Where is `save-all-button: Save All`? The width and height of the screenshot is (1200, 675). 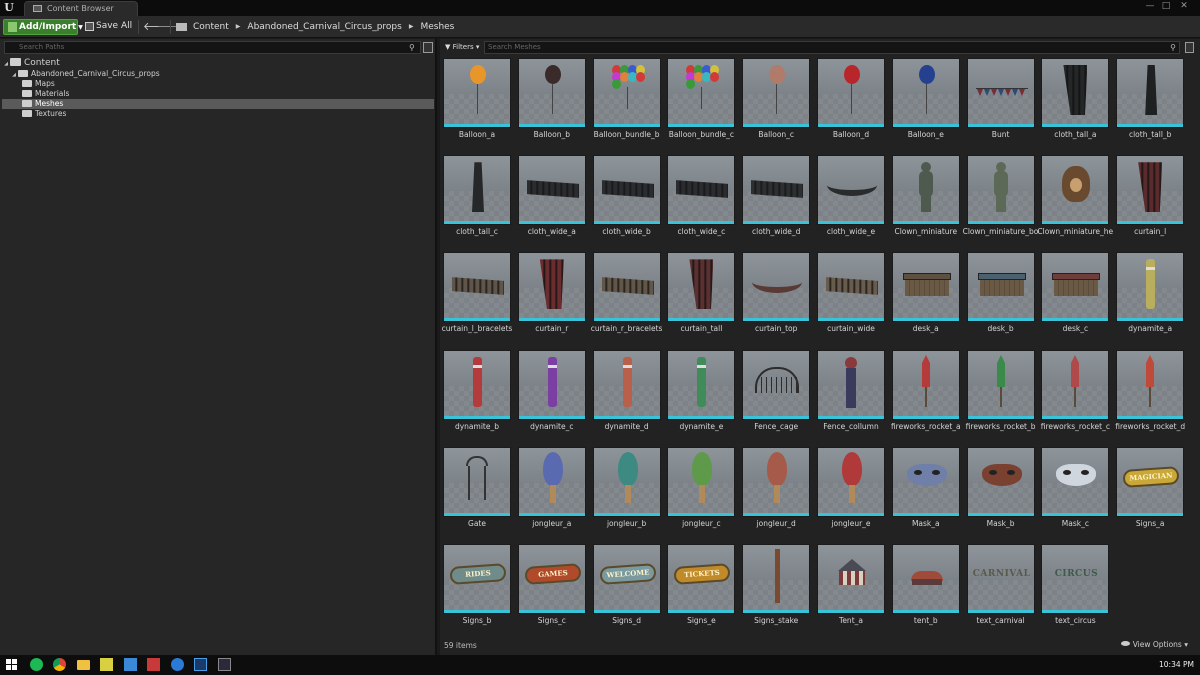
save-all-button: Save All is located at coordinates (108, 27).